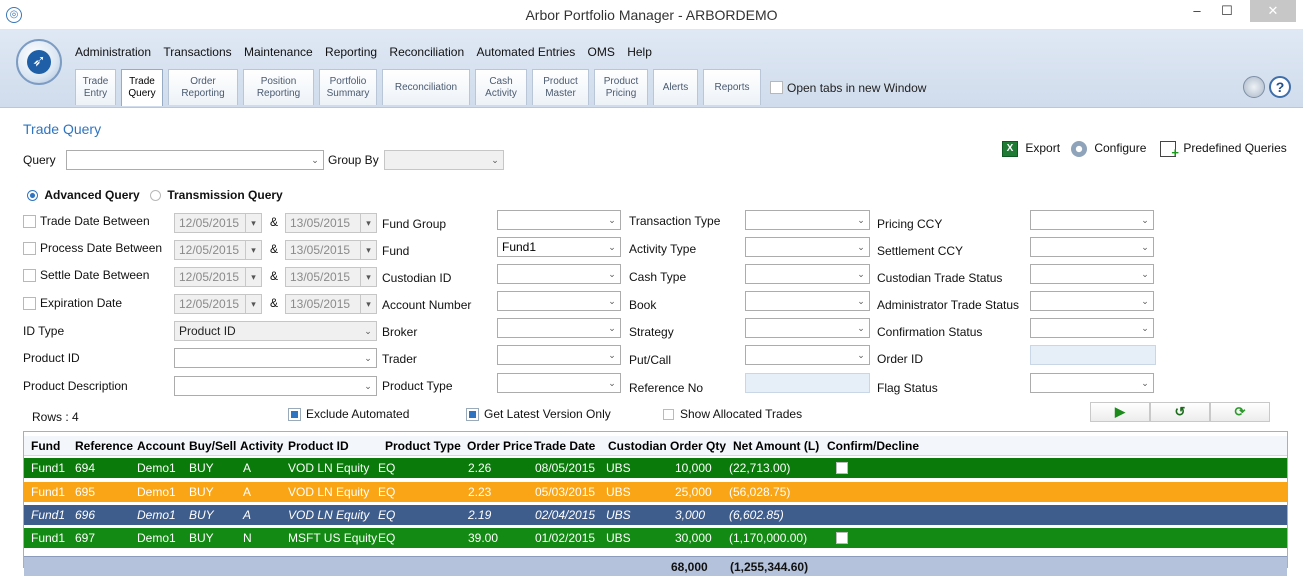 This screenshot has width=1303, height=578. Describe the element at coordinates (564, 446) in the screenshot. I see `col-trade-date: Trade Date` at that location.